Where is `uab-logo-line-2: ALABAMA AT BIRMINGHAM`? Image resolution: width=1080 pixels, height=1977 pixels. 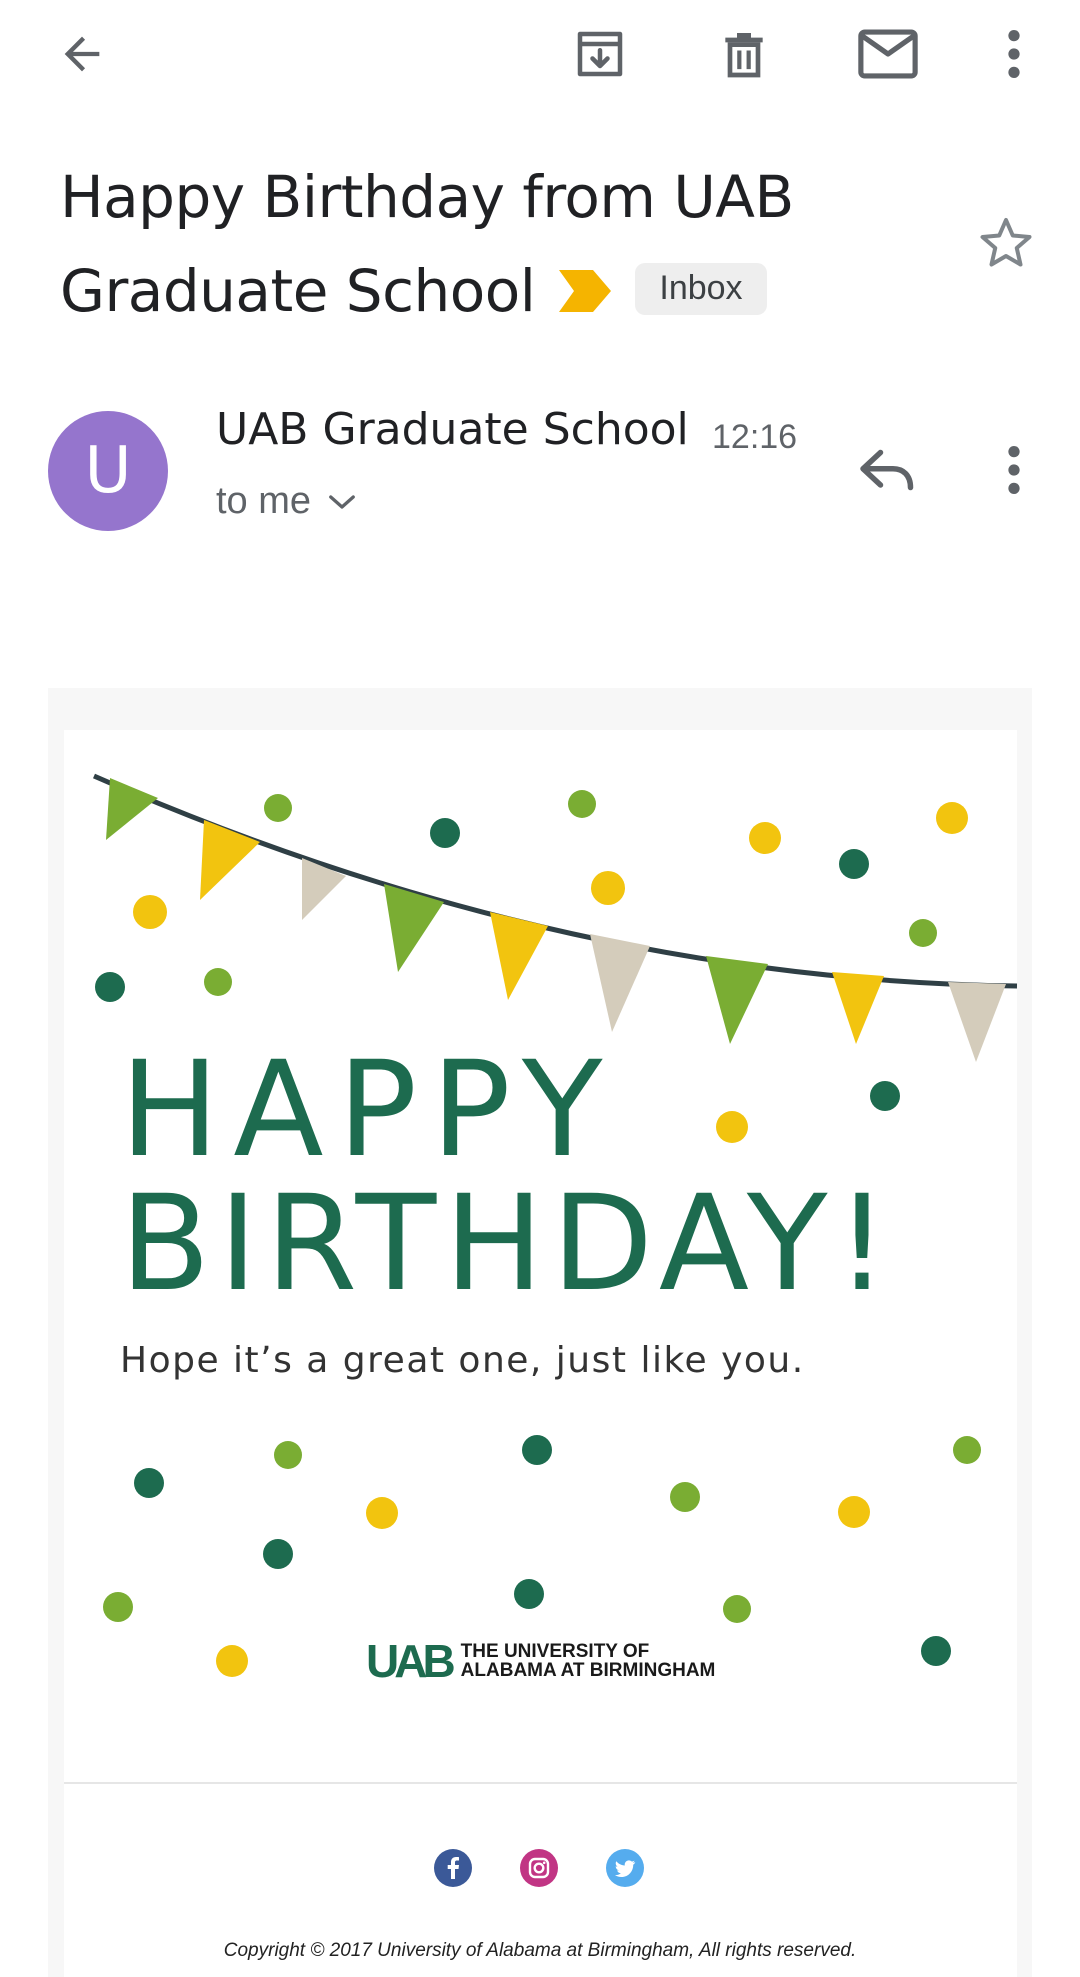
uab-logo-line-2: ALABAMA AT BIRMINGHAM is located at coordinates (588, 1670).